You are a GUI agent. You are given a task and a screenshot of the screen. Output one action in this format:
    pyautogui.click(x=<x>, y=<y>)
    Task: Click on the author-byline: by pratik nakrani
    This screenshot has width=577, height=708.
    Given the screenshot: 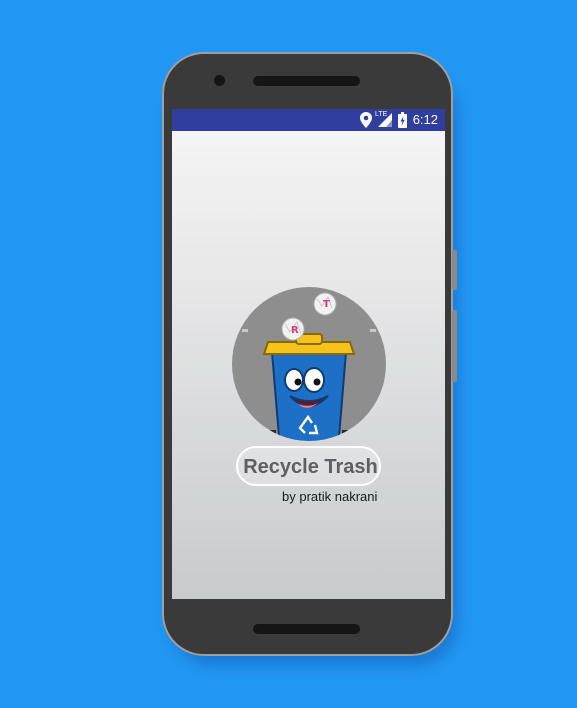 What is the action you would take?
    pyautogui.click(x=330, y=496)
    